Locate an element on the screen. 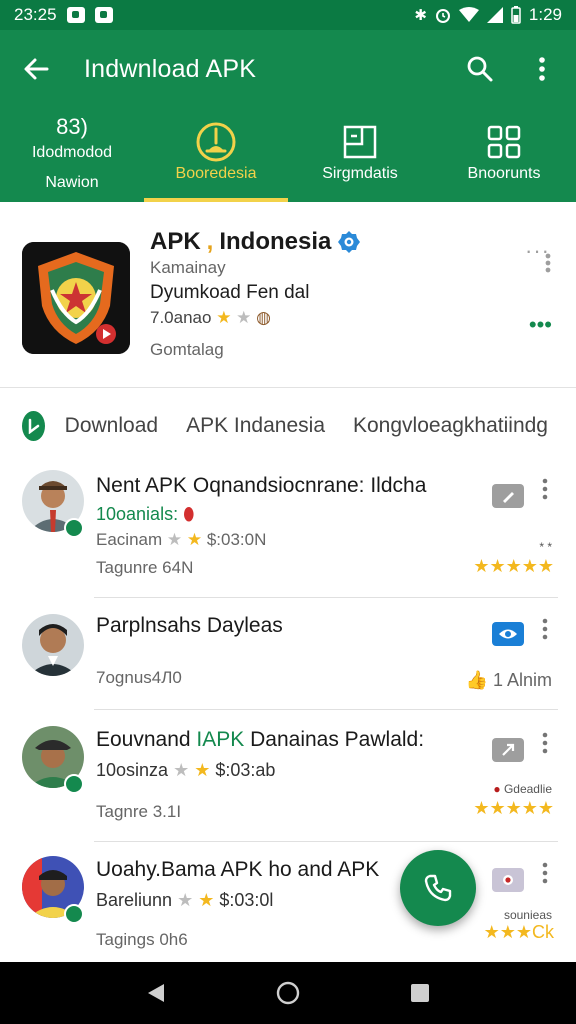 The width and height of the screenshot is (576, 1024). item-title: Uoahy.Bama APK ho and APK is located at coordinates (238, 869).